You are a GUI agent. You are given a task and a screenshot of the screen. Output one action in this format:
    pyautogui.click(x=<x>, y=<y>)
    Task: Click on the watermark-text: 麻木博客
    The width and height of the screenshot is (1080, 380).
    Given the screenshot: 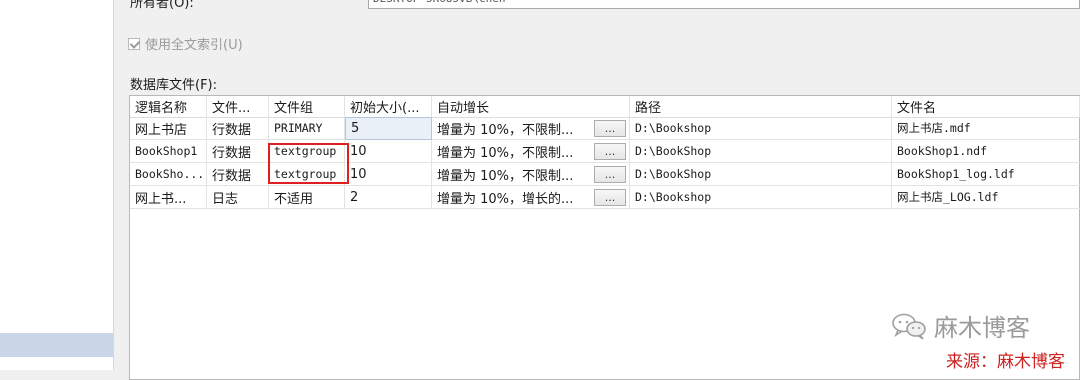 What is the action you would take?
    pyautogui.click(x=982, y=328)
    